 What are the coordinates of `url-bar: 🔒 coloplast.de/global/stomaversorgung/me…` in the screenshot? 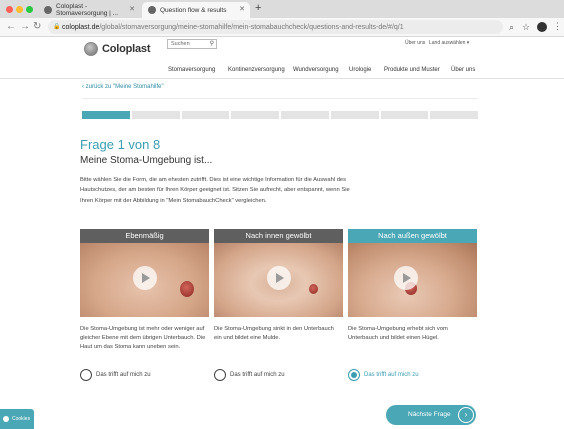 It's located at (275, 27).